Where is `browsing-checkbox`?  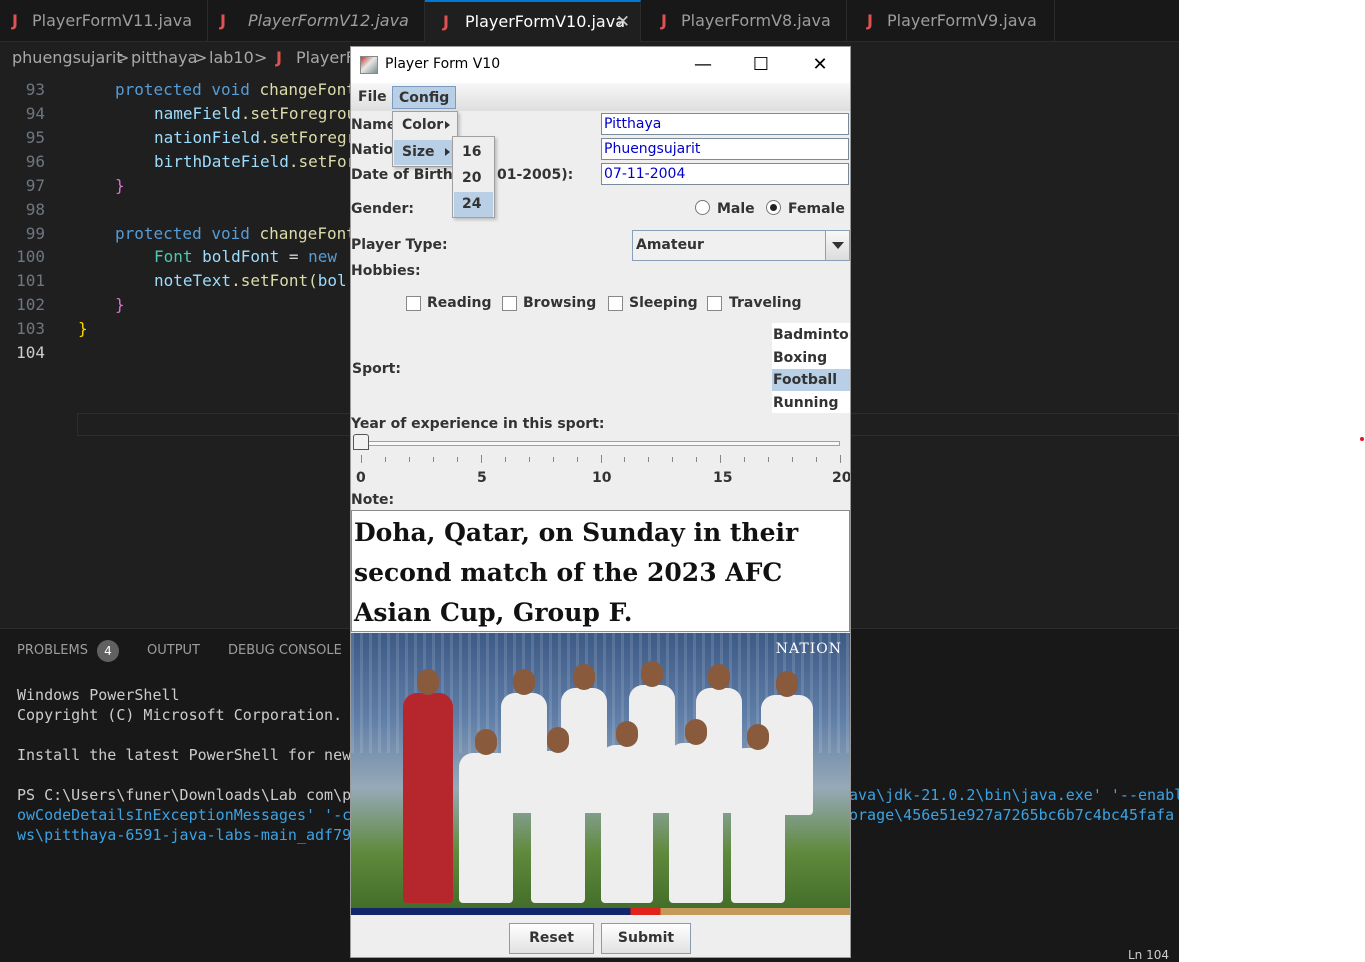
browsing-checkbox is located at coordinates (509, 303).